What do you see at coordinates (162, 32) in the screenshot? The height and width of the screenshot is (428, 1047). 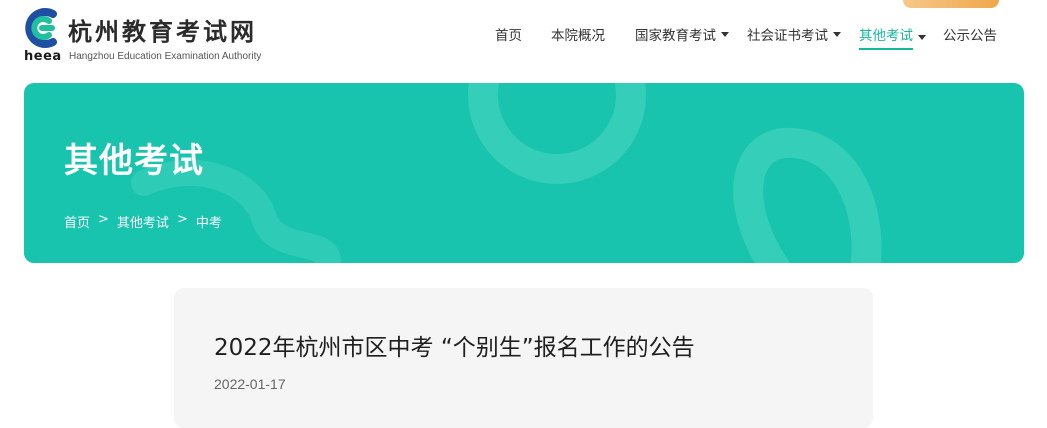 I see `logo-title: 杭州教育考试网` at bounding box center [162, 32].